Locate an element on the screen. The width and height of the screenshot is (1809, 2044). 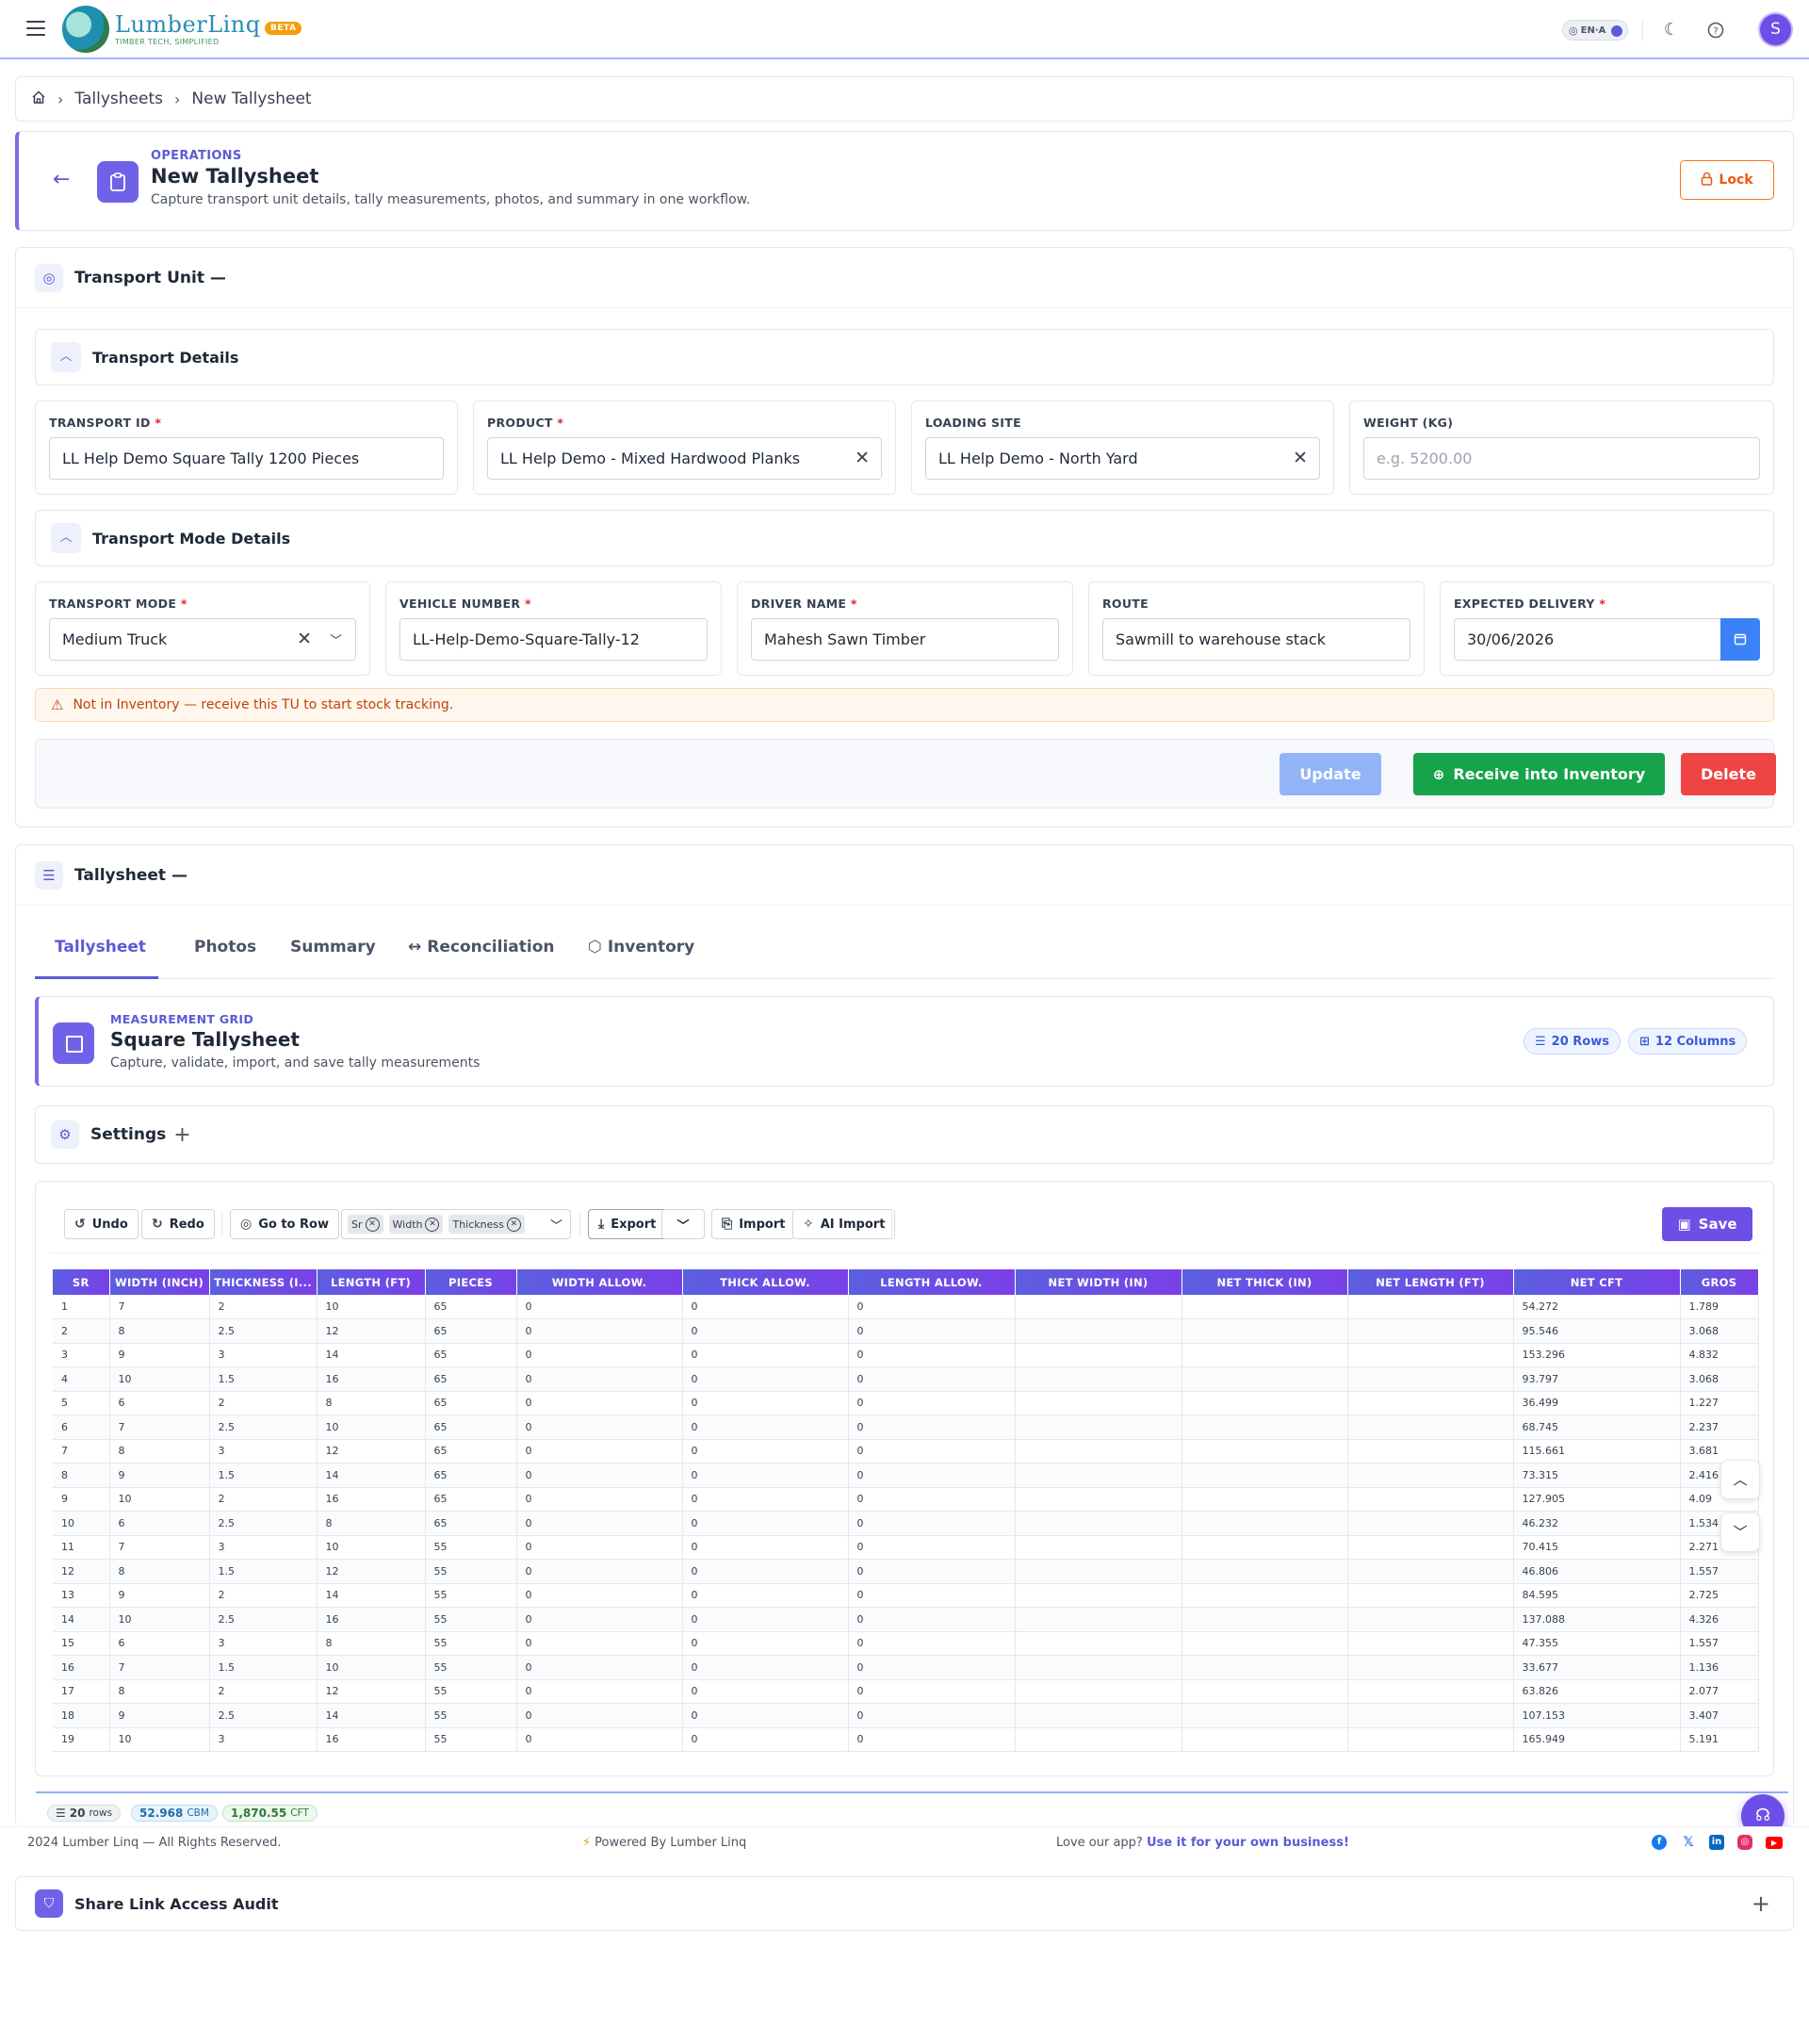
table-row: 18 9 2.5 14 55 0 0 0 107.153 3.407 is located at coordinates (906, 1716).